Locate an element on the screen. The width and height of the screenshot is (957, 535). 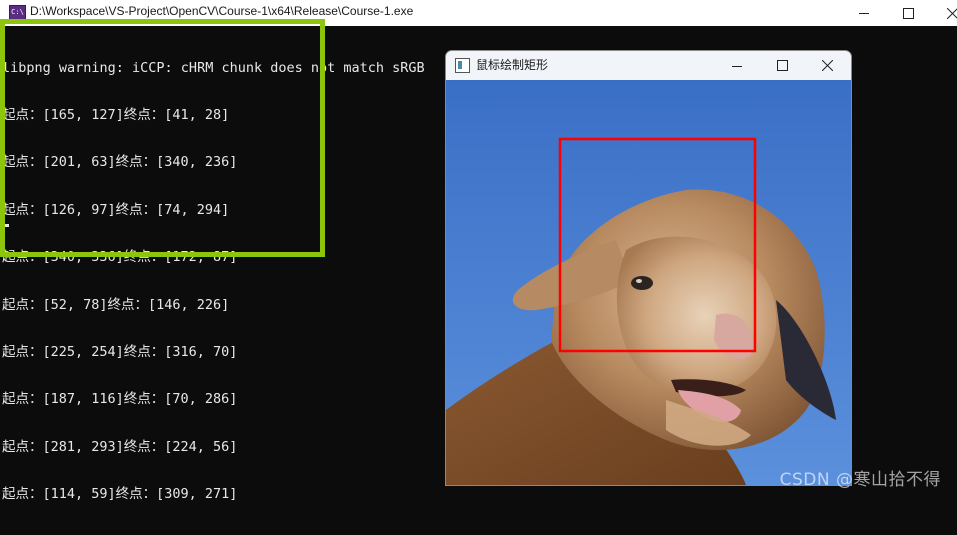
minimize-button is located at coordinates (864, 13).